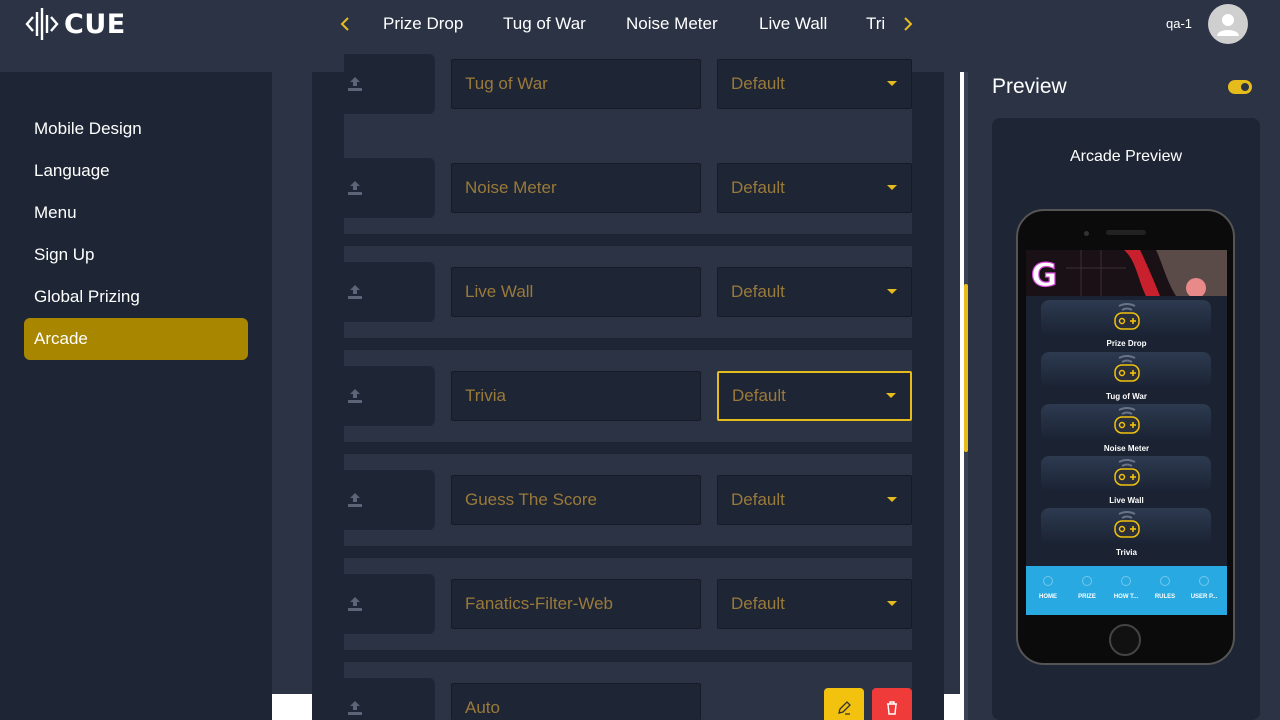 The image size is (1280, 720). What do you see at coordinates (1126, 448) in the screenshot?
I see `game-label: Noise Meter` at bounding box center [1126, 448].